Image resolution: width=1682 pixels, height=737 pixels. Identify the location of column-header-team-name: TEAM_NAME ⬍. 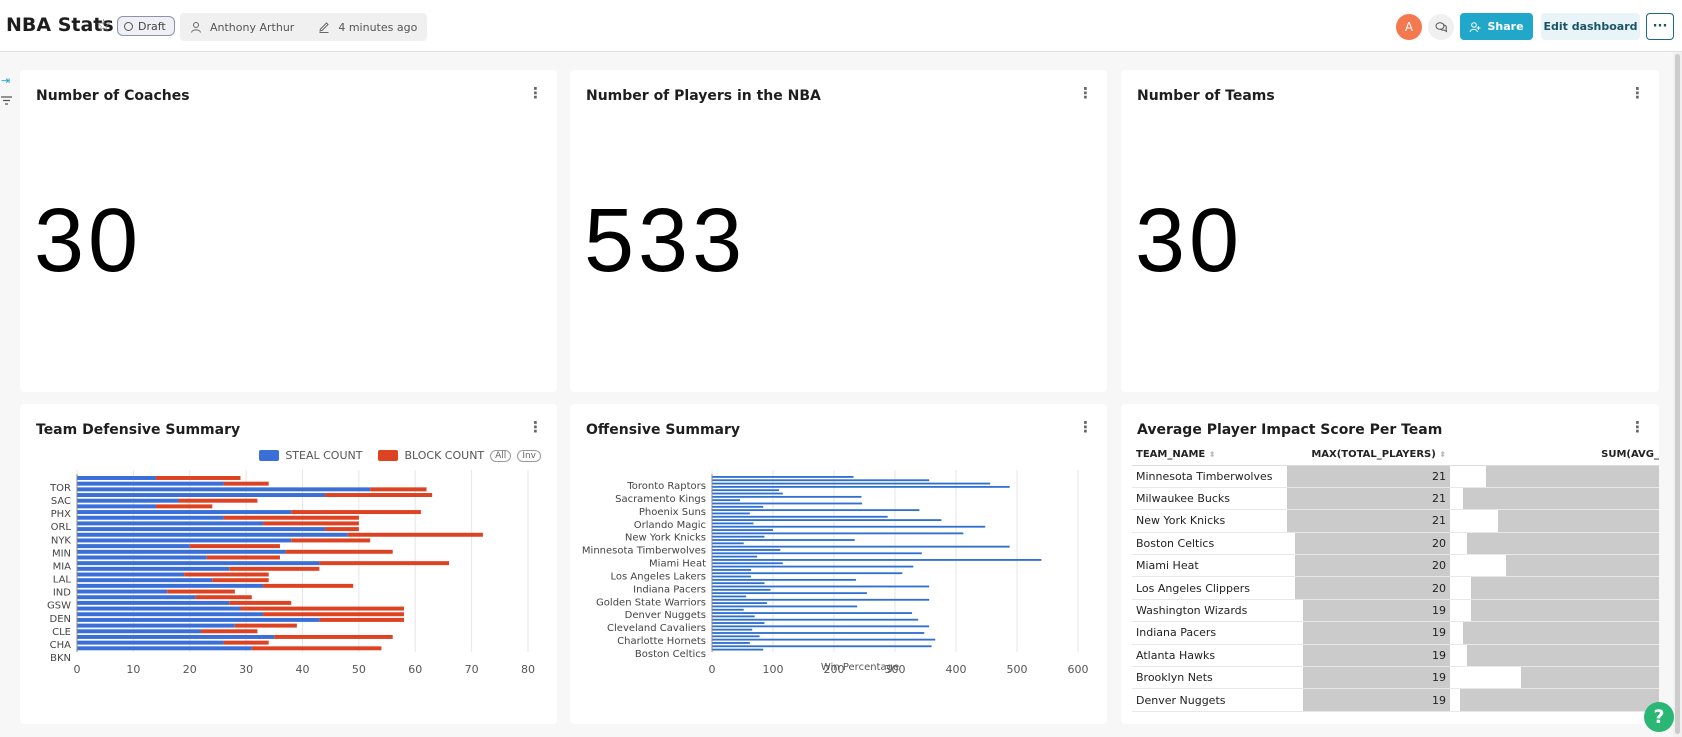
(1209, 455).